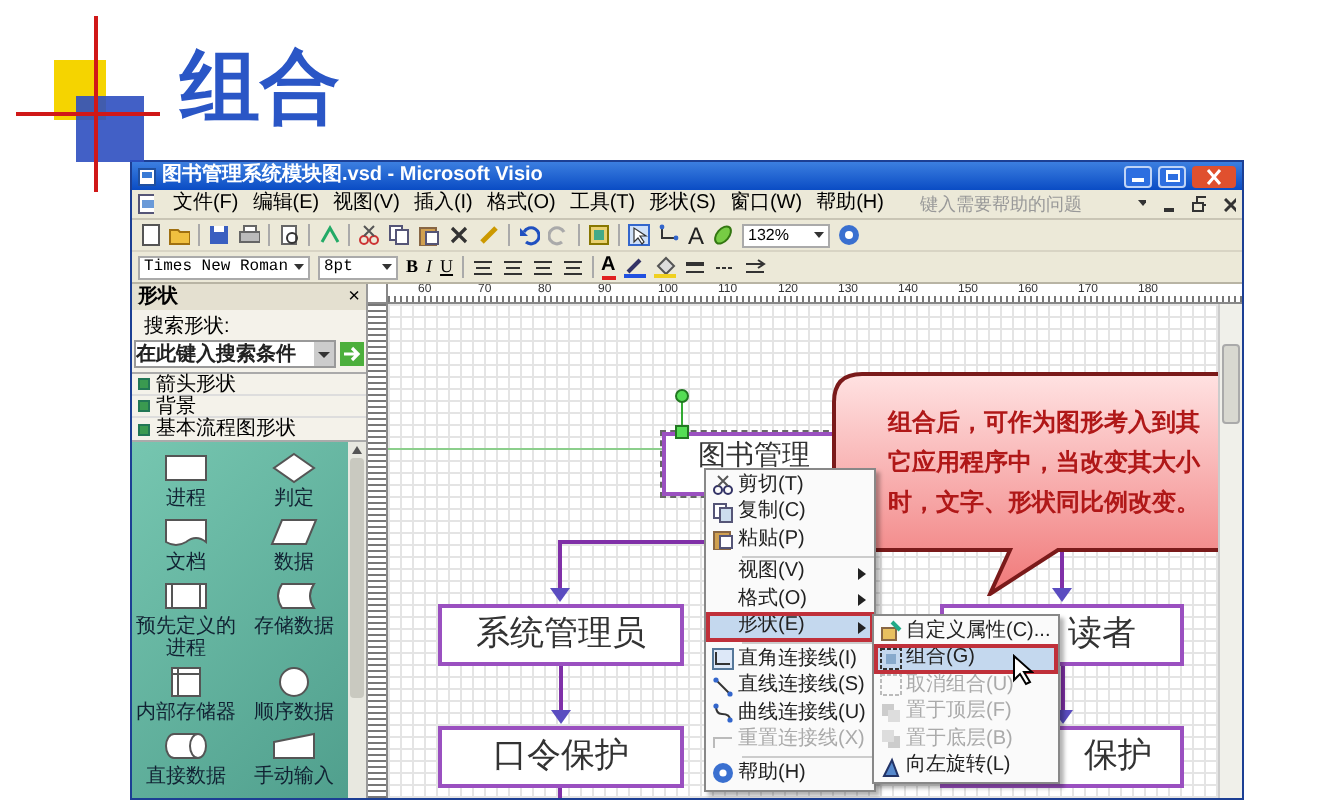 The height and width of the screenshot is (800, 1334). I want to click on connector-icon, so click(669, 235).